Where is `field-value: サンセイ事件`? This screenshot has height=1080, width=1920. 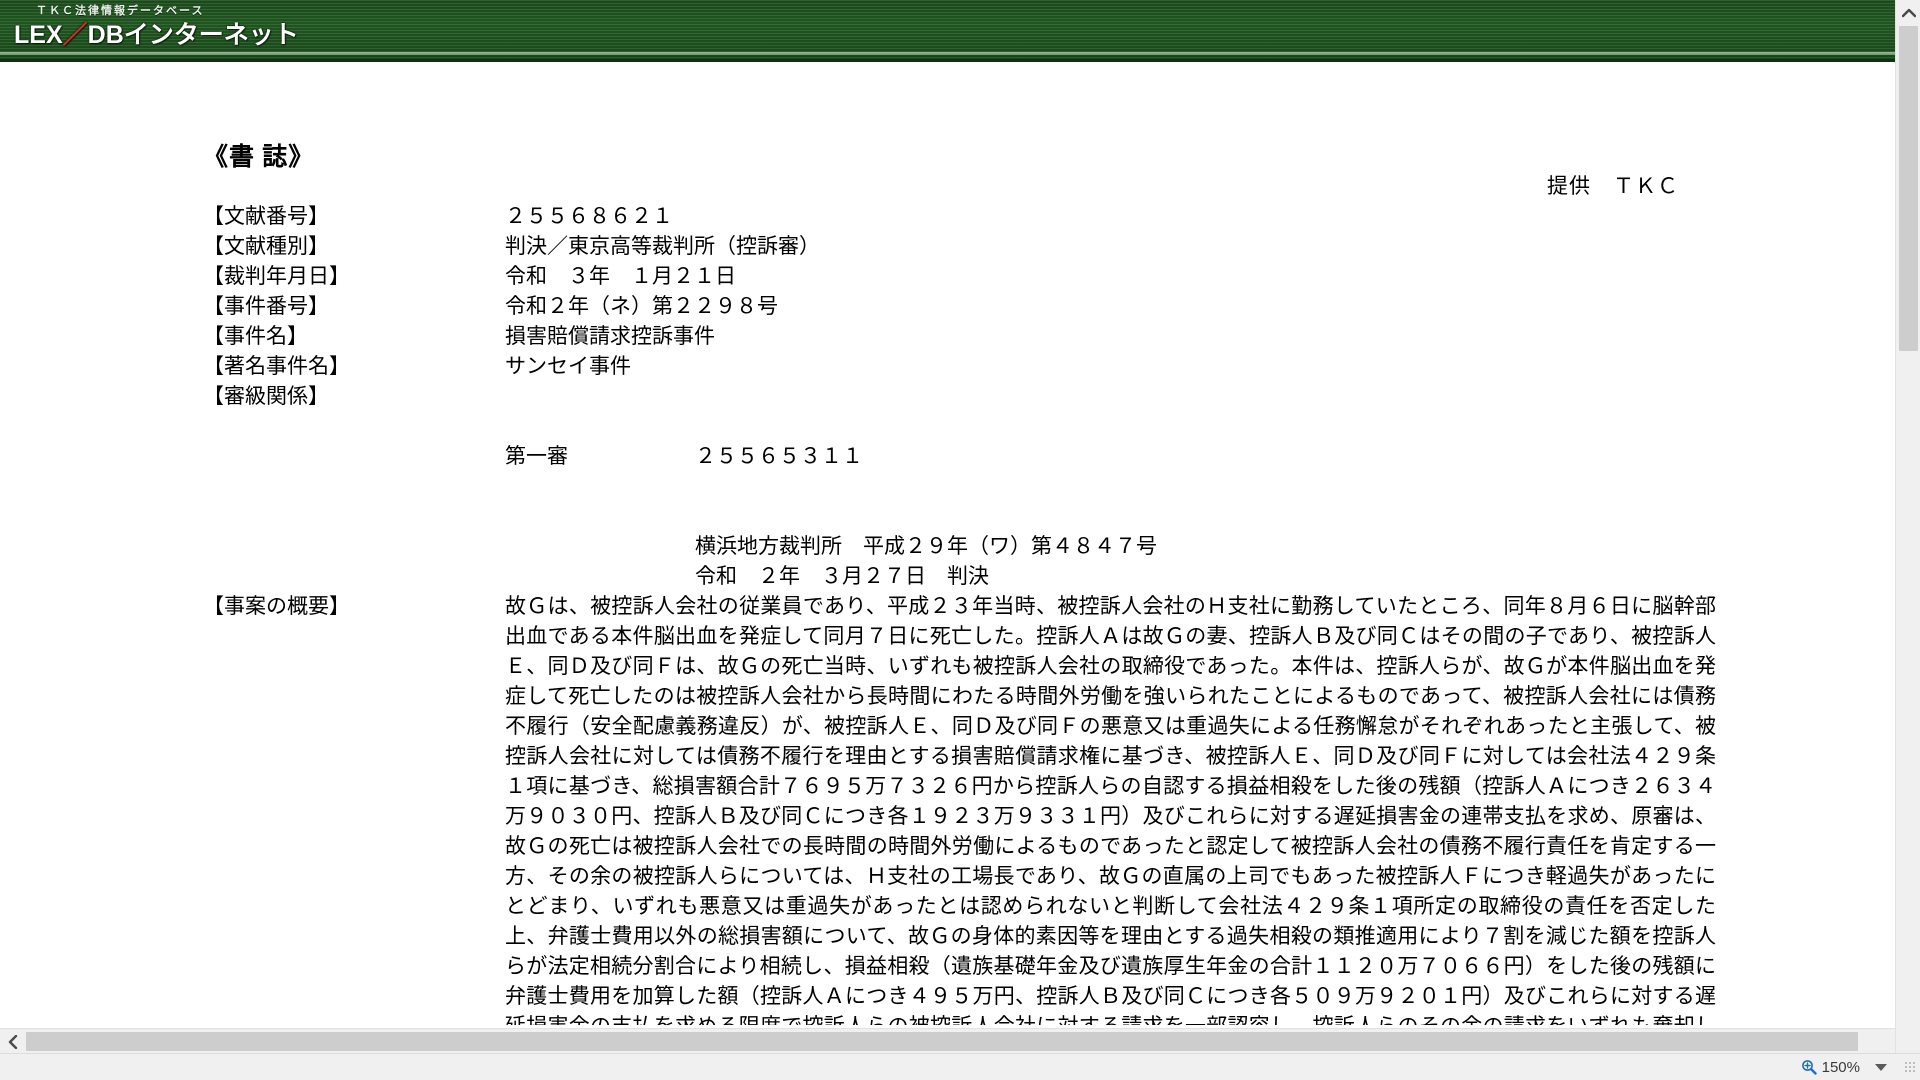 field-value: サンセイ事件 is located at coordinates (568, 366).